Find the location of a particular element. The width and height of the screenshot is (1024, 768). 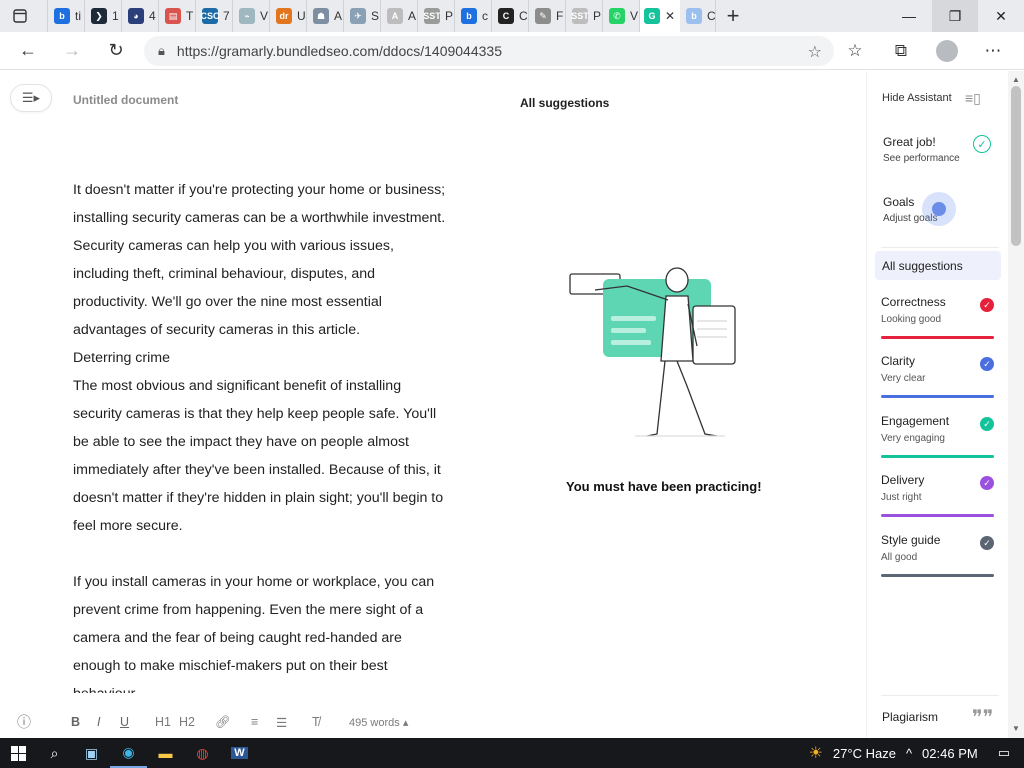

clock-time: 02:46 PM is located at coordinates (950, 753).